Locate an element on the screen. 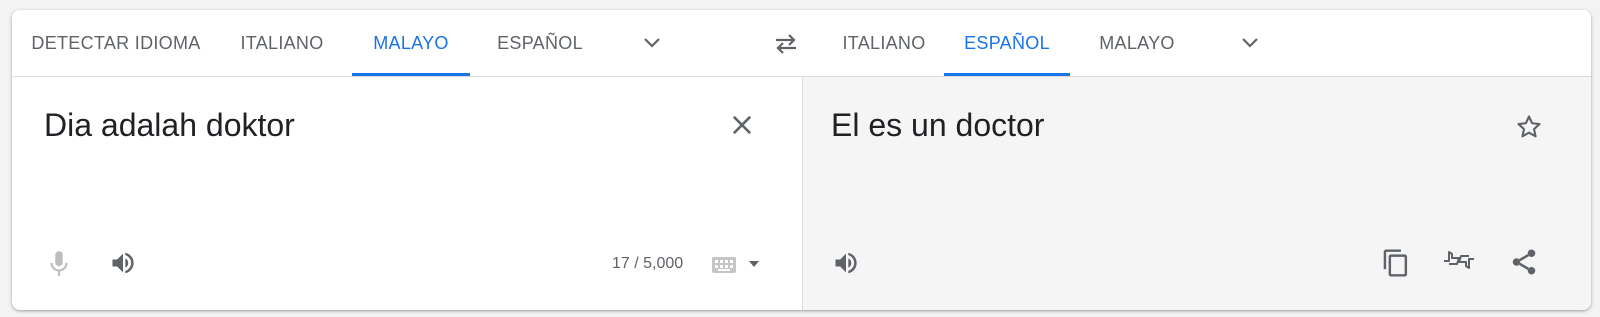  share-icon is located at coordinates (1524, 262).